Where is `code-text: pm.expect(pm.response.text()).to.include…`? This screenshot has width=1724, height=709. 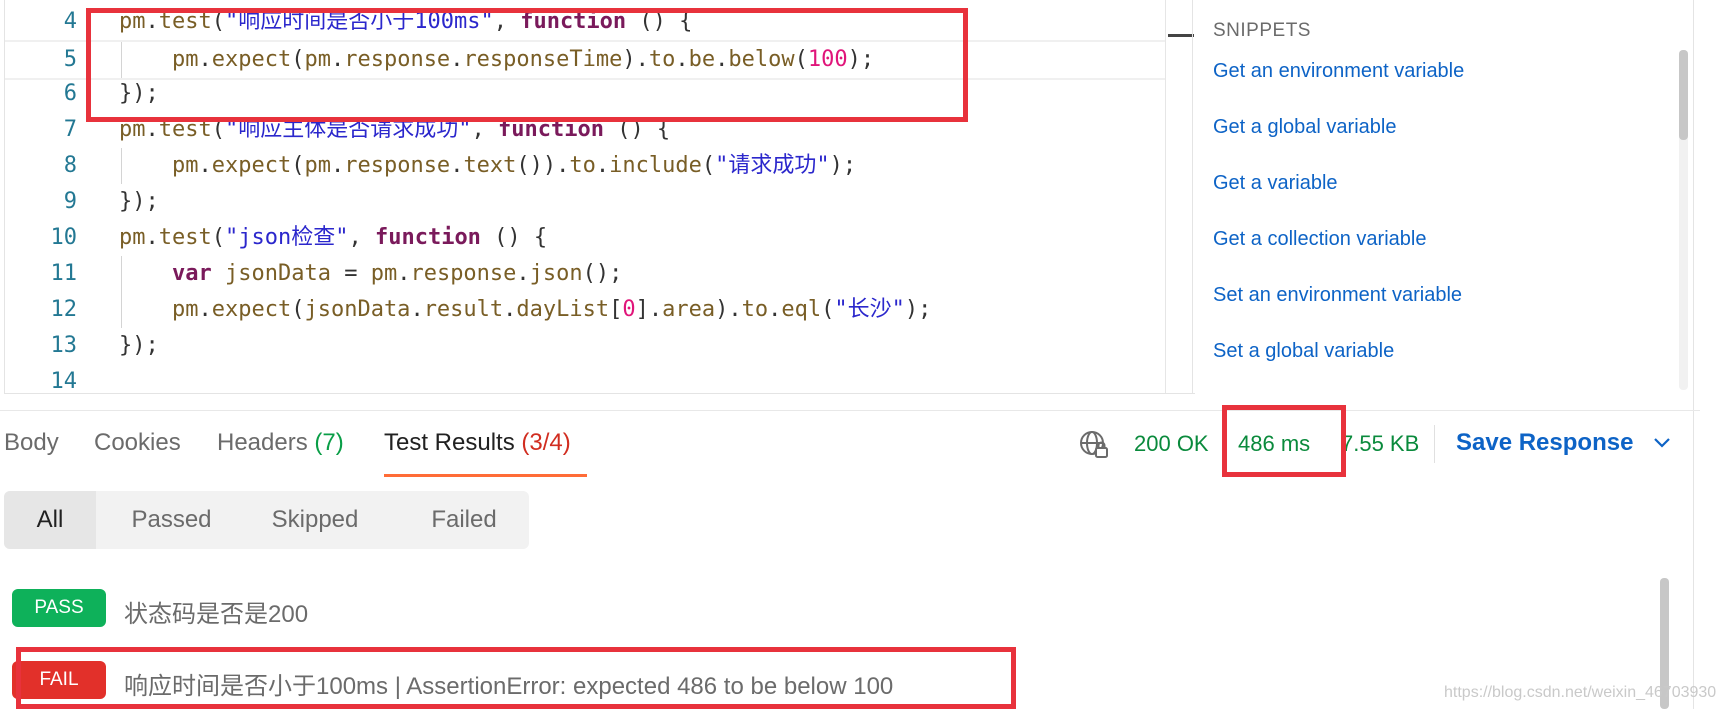 code-text: pm.expect(pm.response.text()).to.include… is located at coordinates (487, 166).